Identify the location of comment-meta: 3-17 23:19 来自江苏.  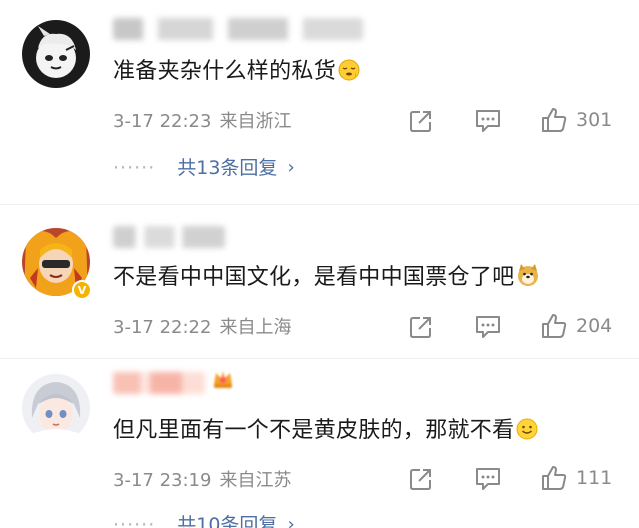
(202, 481).